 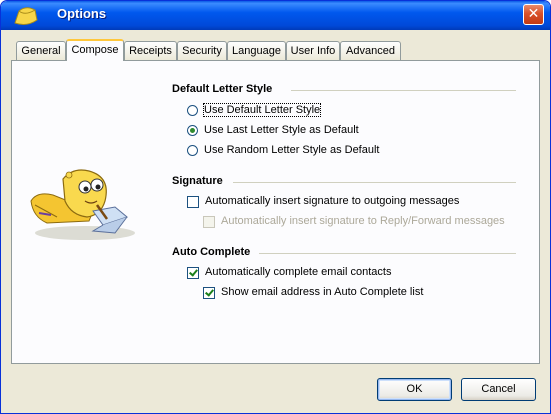 What do you see at coordinates (275, 15) in the screenshot?
I see `title-bar: Options ✕` at bounding box center [275, 15].